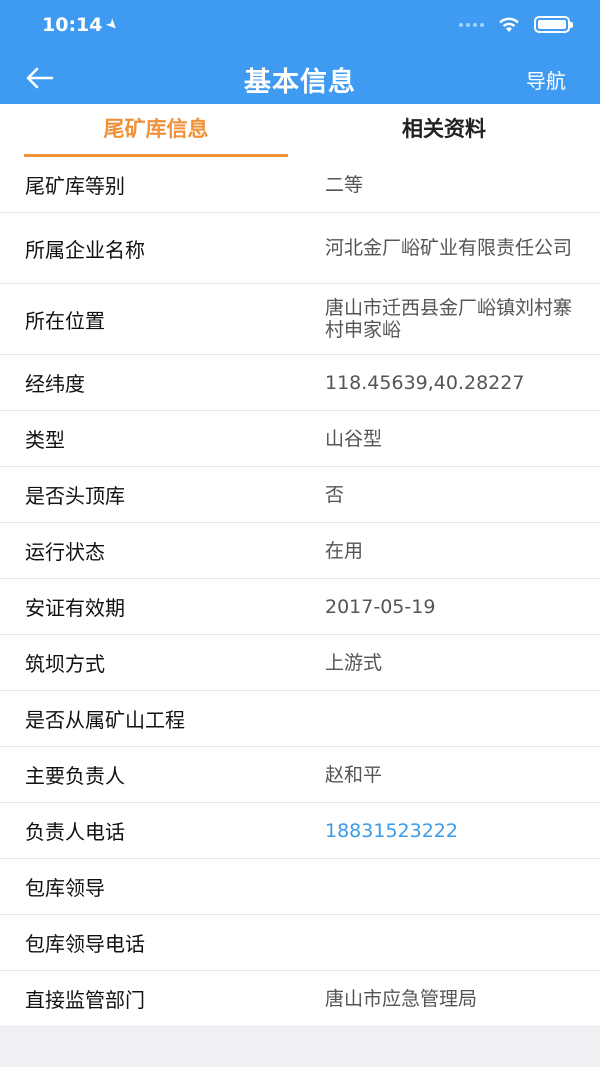  I want to click on row-value: 2017-05-19, so click(380, 606).